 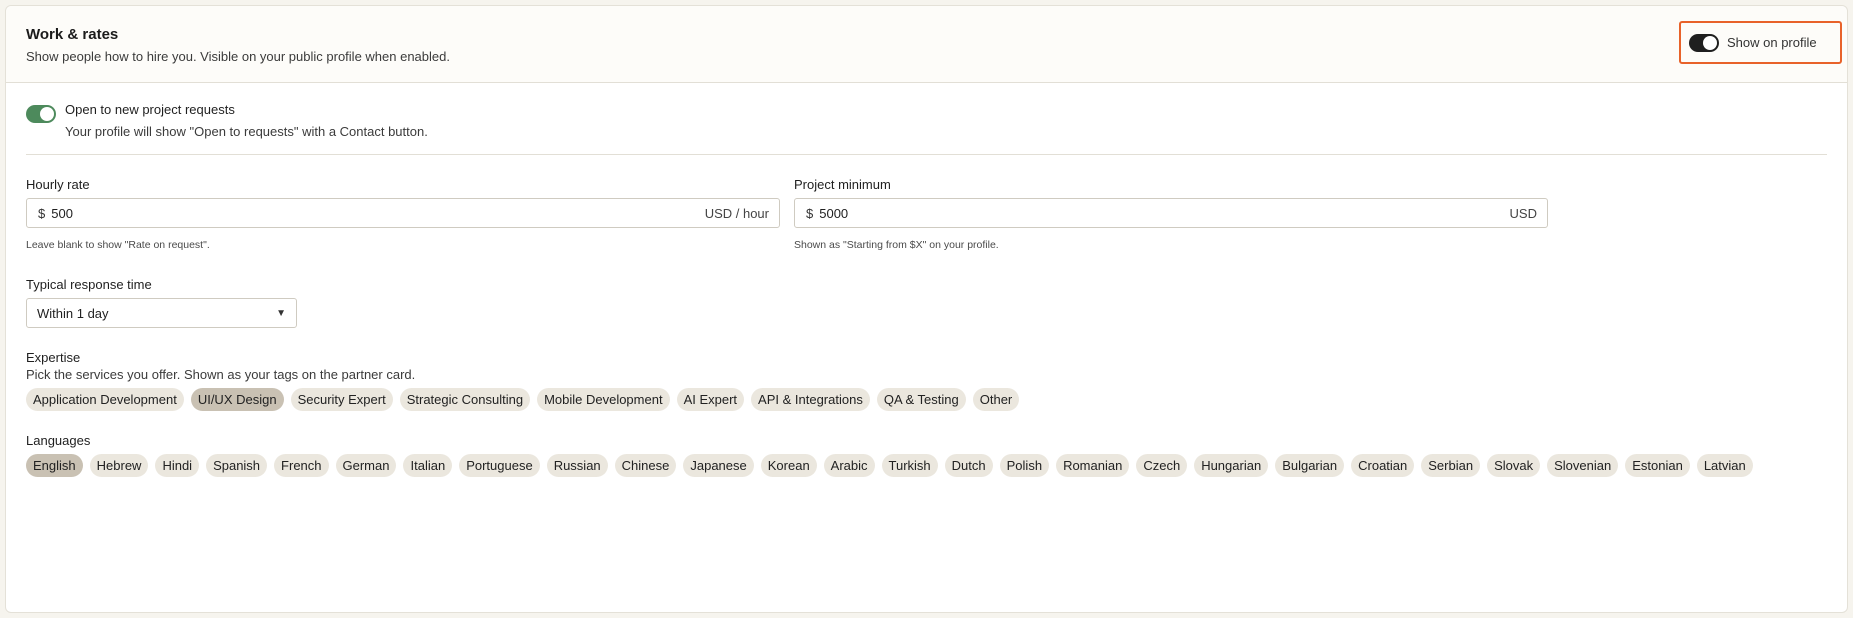 What do you see at coordinates (366, 465) in the screenshot?
I see `language-chip: German` at bounding box center [366, 465].